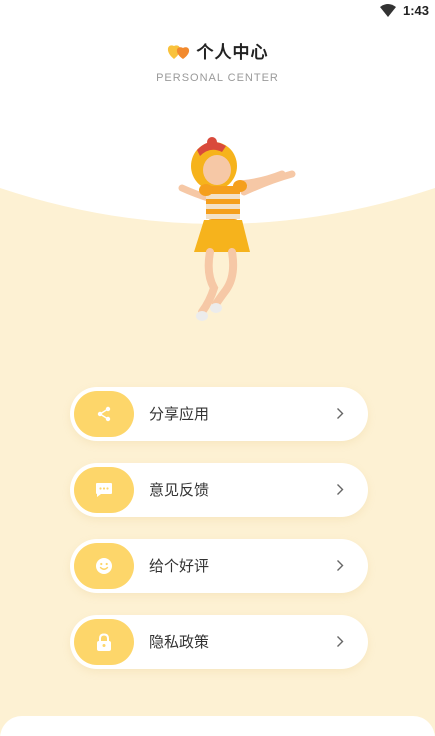 The image size is (435, 736). I want to click on menu-item-feedback: 意见反馈, so click(219, 490).